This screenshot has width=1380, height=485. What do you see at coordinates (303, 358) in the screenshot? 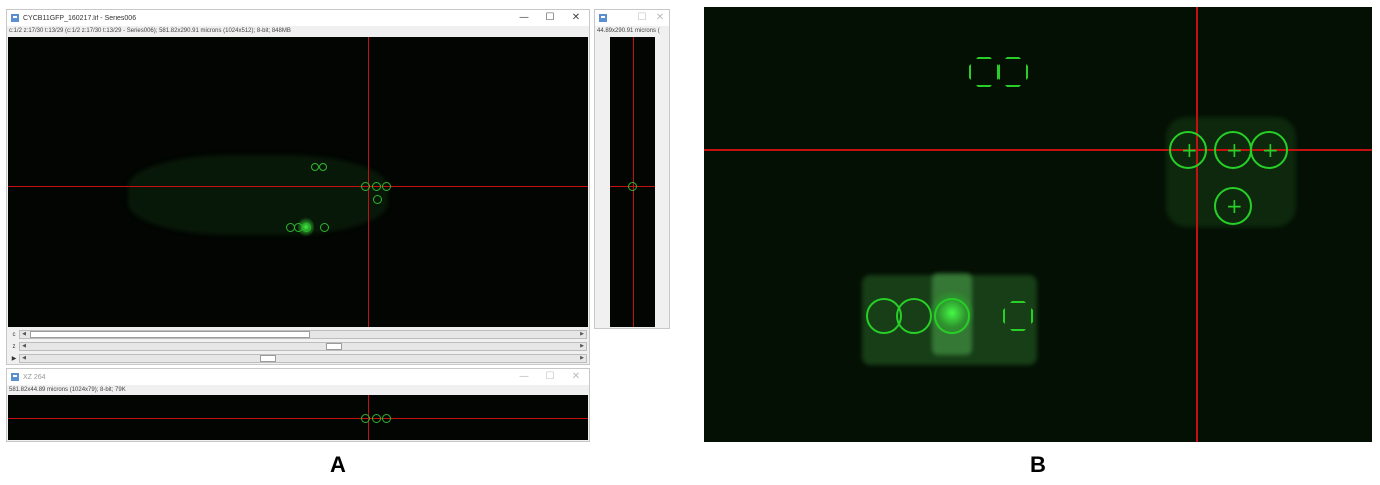
I see `time-slider: ◀ ▶` at bounding box center [303, 358].